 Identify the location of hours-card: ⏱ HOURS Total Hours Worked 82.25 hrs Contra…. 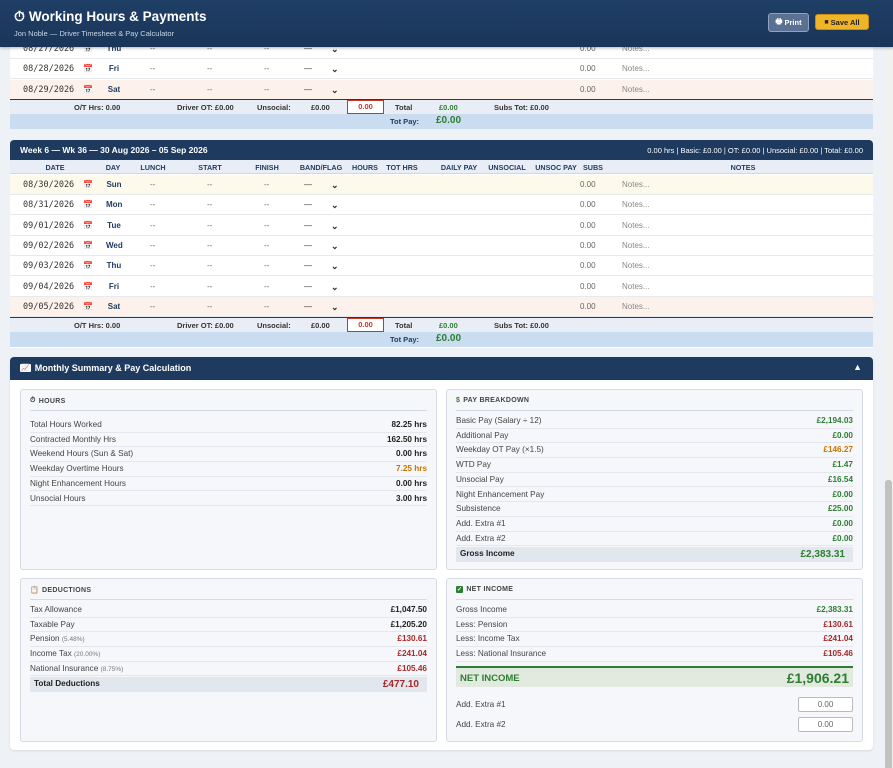
(228, 479).